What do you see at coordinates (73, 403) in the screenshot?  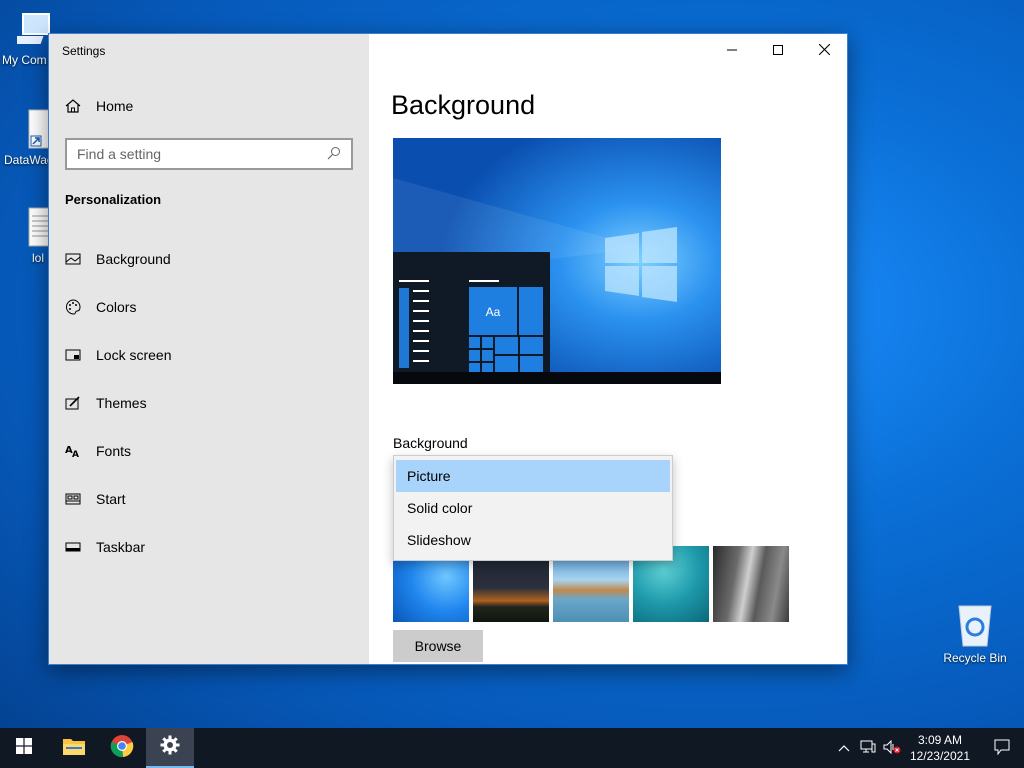 I see `themes-icon` at bounding box center [73, 403].